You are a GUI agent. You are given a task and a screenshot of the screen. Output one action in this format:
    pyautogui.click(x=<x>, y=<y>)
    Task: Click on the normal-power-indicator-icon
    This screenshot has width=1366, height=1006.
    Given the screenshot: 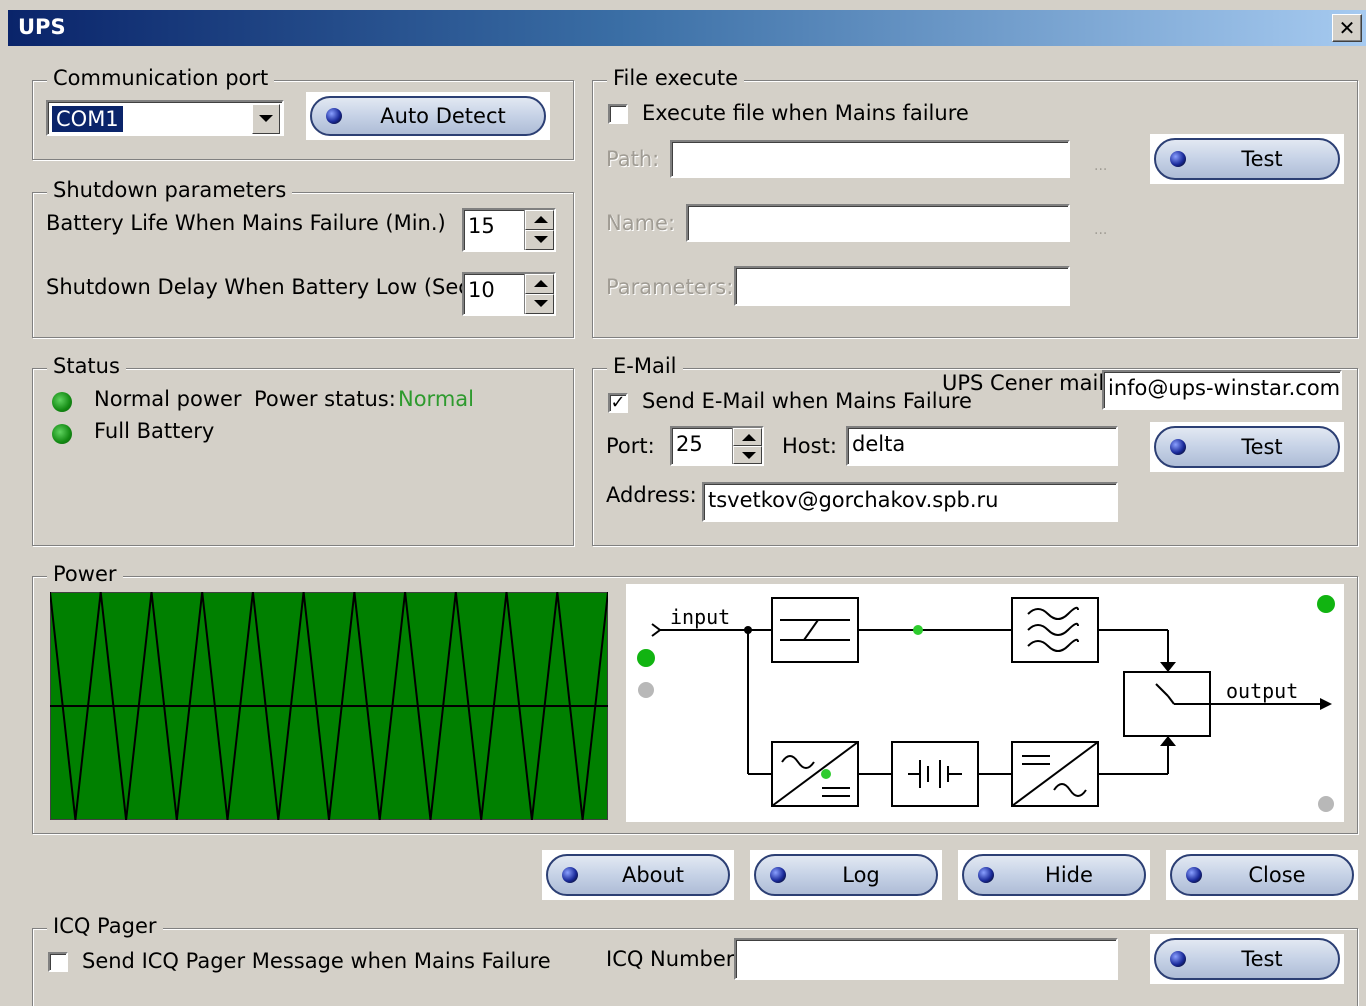 What is the action you would take?
    pyautogui.click(x=62, y=402)
    